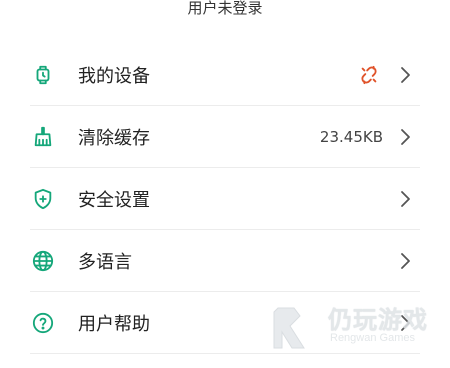 This screenshot has width=450, height=368. I want to click on broken-link-icon, so click(369, 75).